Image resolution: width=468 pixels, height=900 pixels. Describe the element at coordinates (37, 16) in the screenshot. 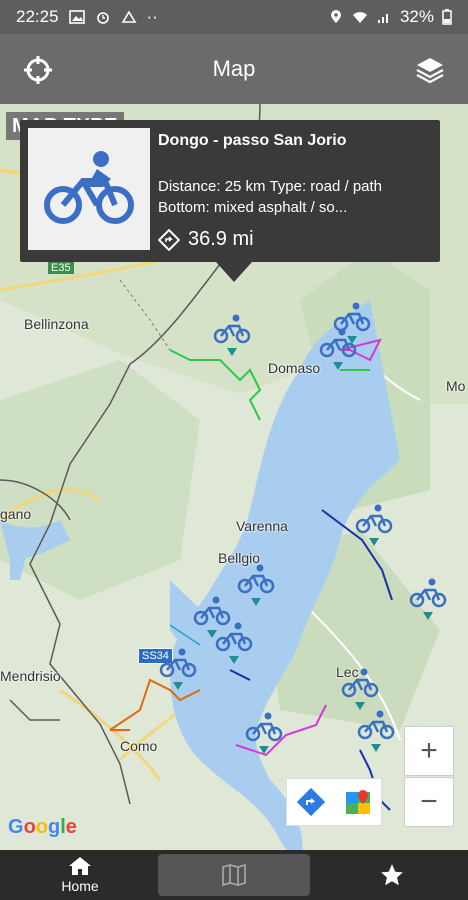

I see `status-time: 22:25` at that location.